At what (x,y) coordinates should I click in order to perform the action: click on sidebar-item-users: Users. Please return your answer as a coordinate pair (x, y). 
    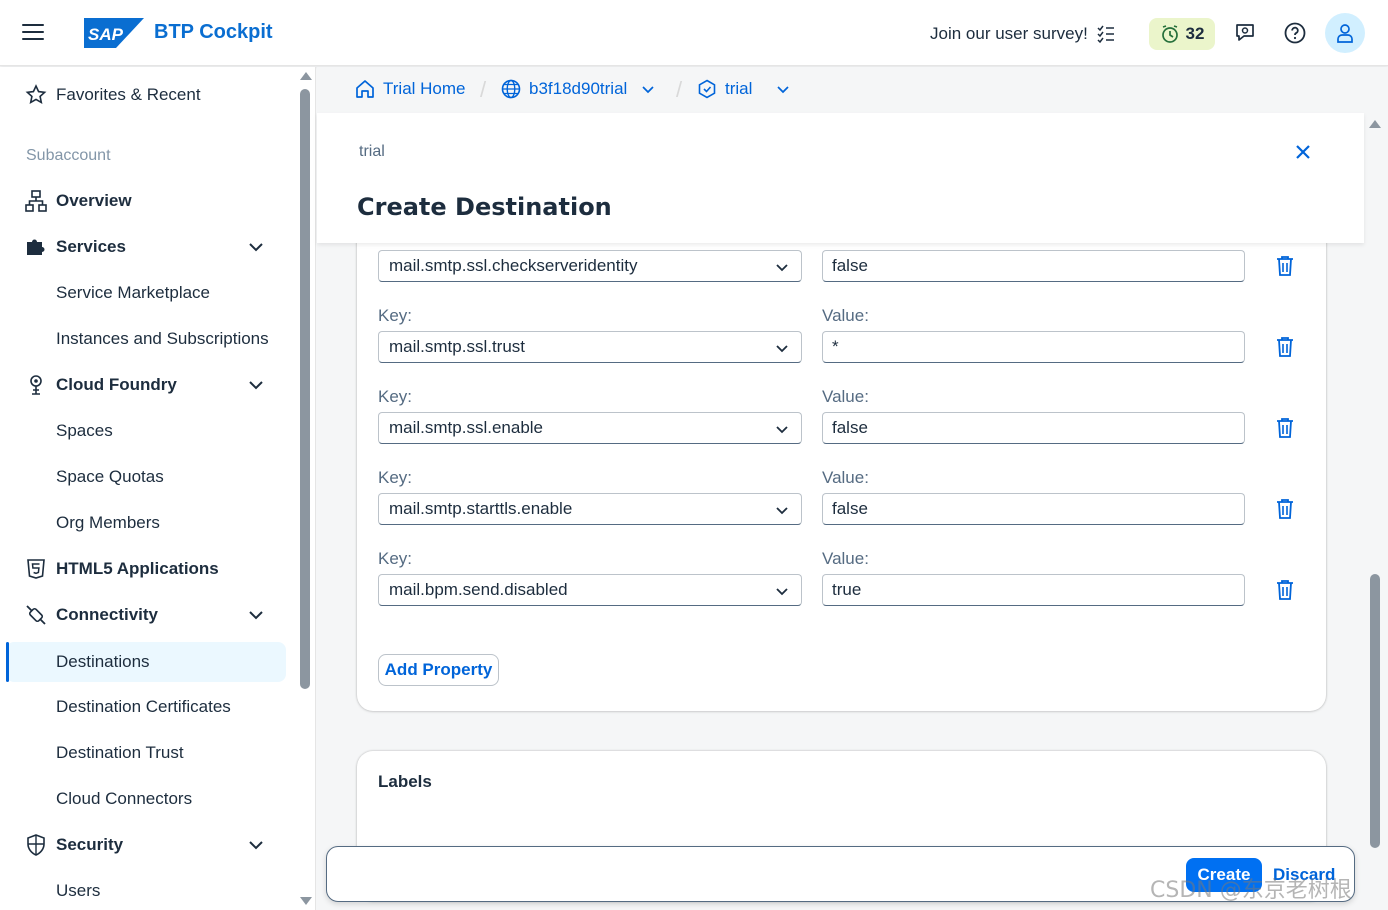
    Looking at the image, I should click on (145, 890).